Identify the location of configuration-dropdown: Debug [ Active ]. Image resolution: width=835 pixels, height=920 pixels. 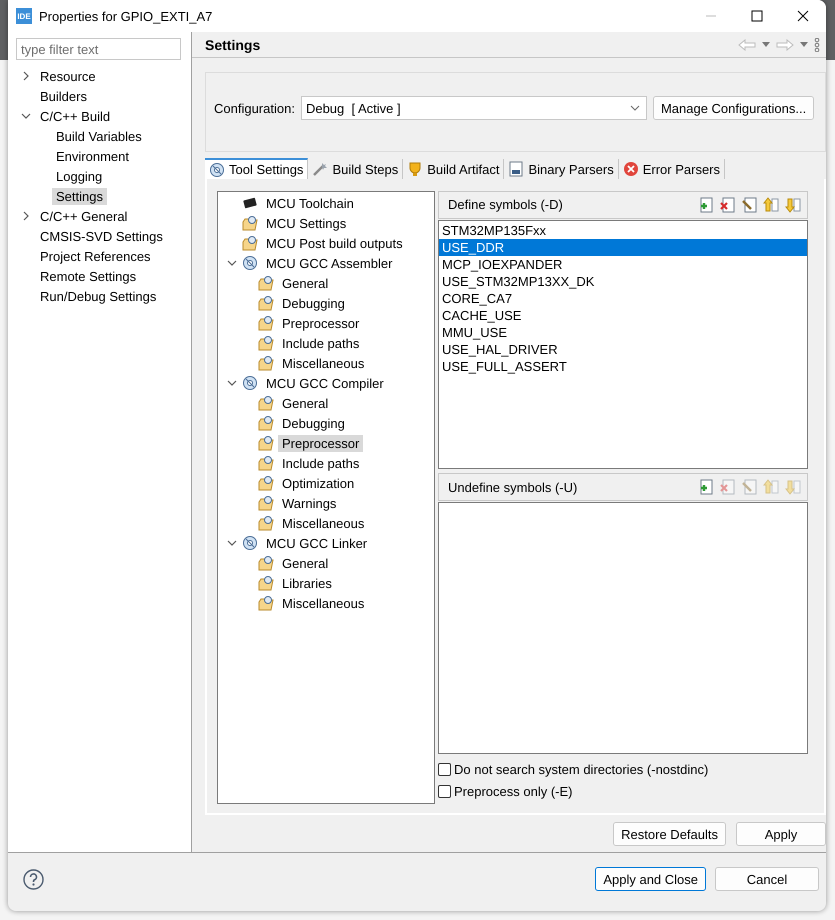
(473, 108).